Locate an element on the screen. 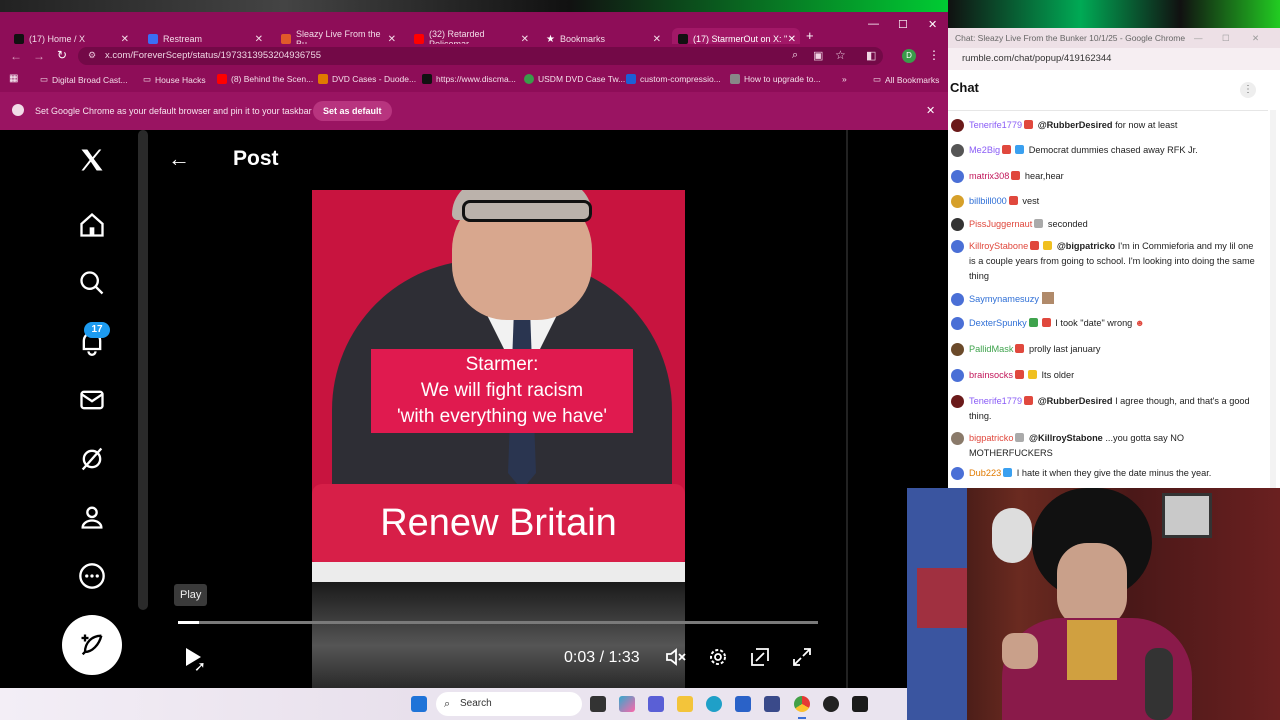 This screenshot has height=720, width=1280. chat-scrollbar is located at coordinates (1273, 299).